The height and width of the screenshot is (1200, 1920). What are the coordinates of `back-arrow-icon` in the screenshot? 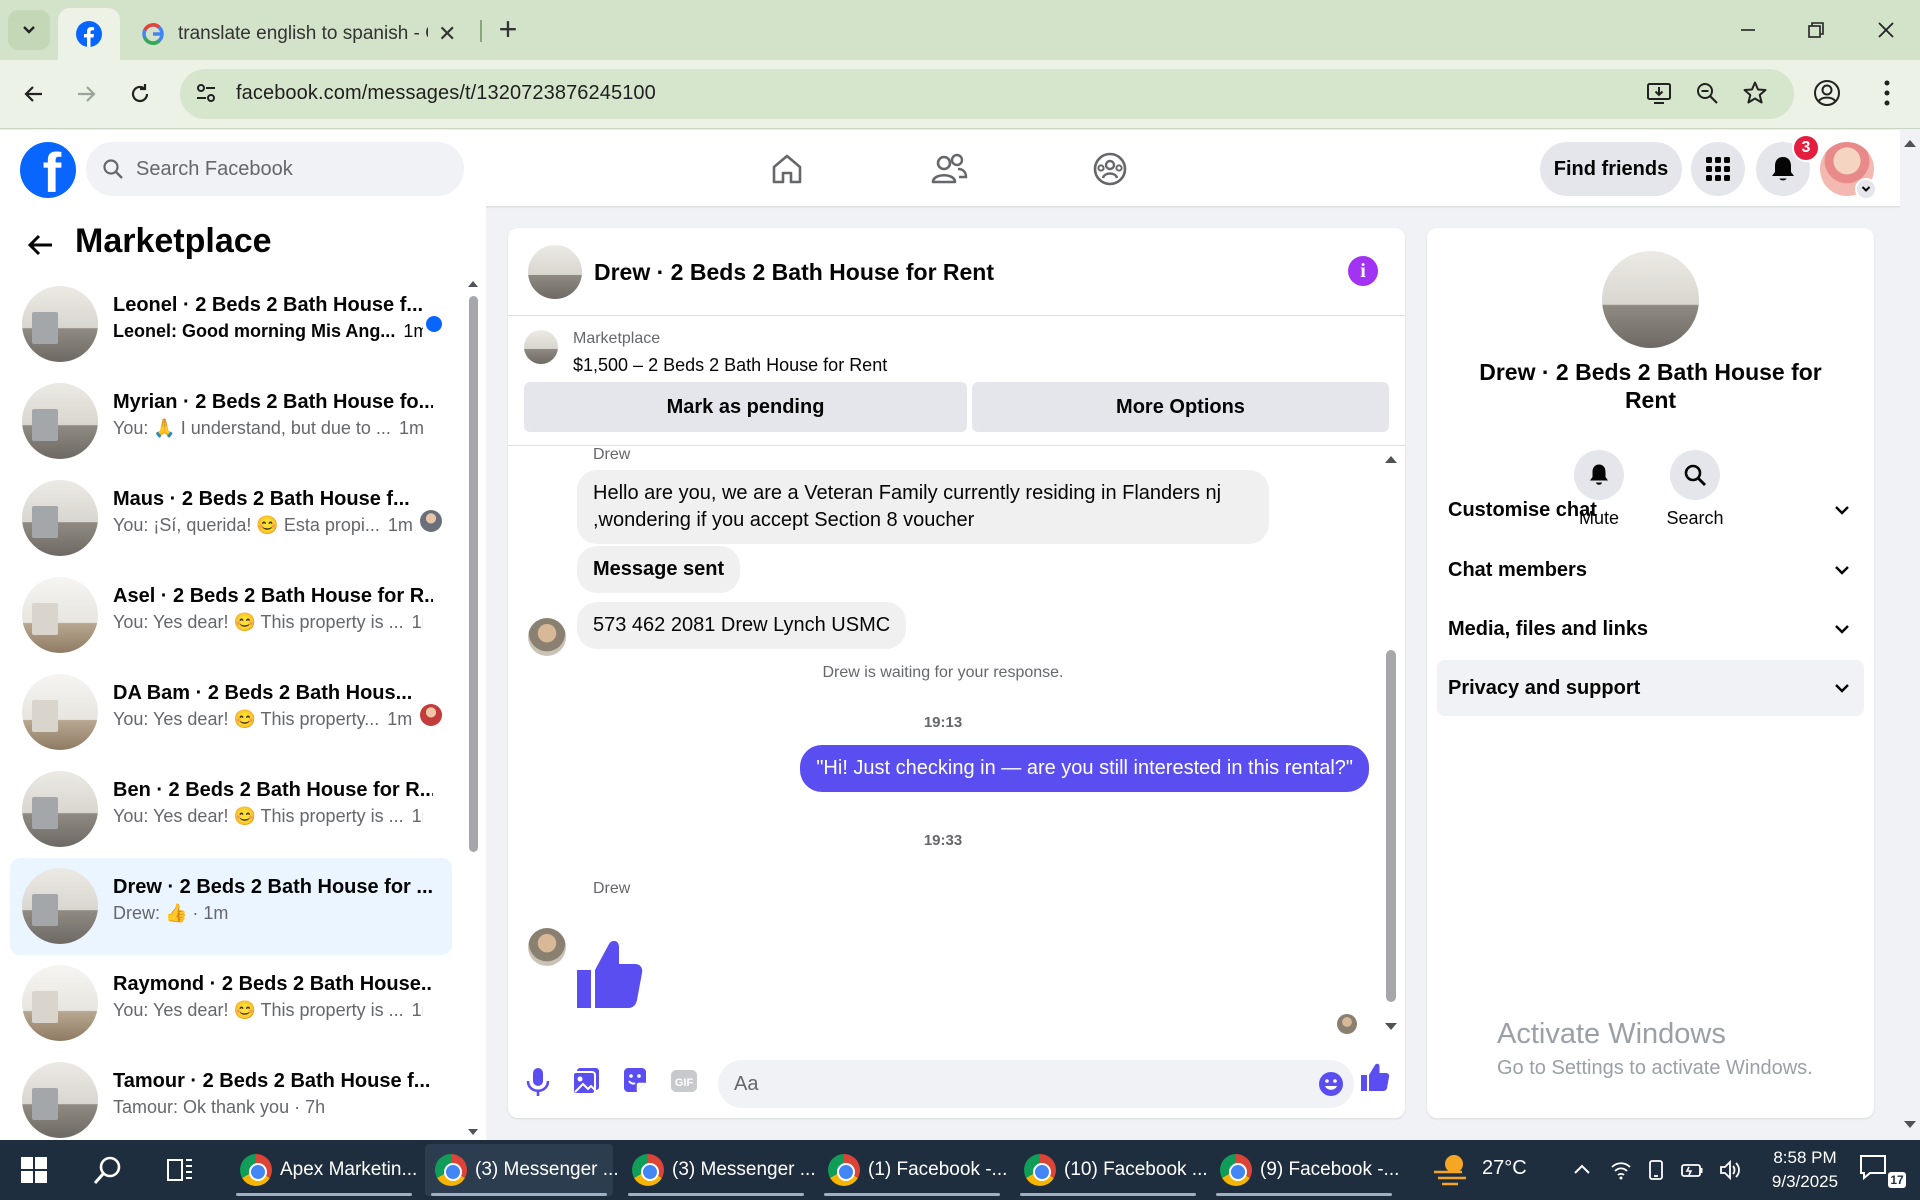 It's located at (41, 245).